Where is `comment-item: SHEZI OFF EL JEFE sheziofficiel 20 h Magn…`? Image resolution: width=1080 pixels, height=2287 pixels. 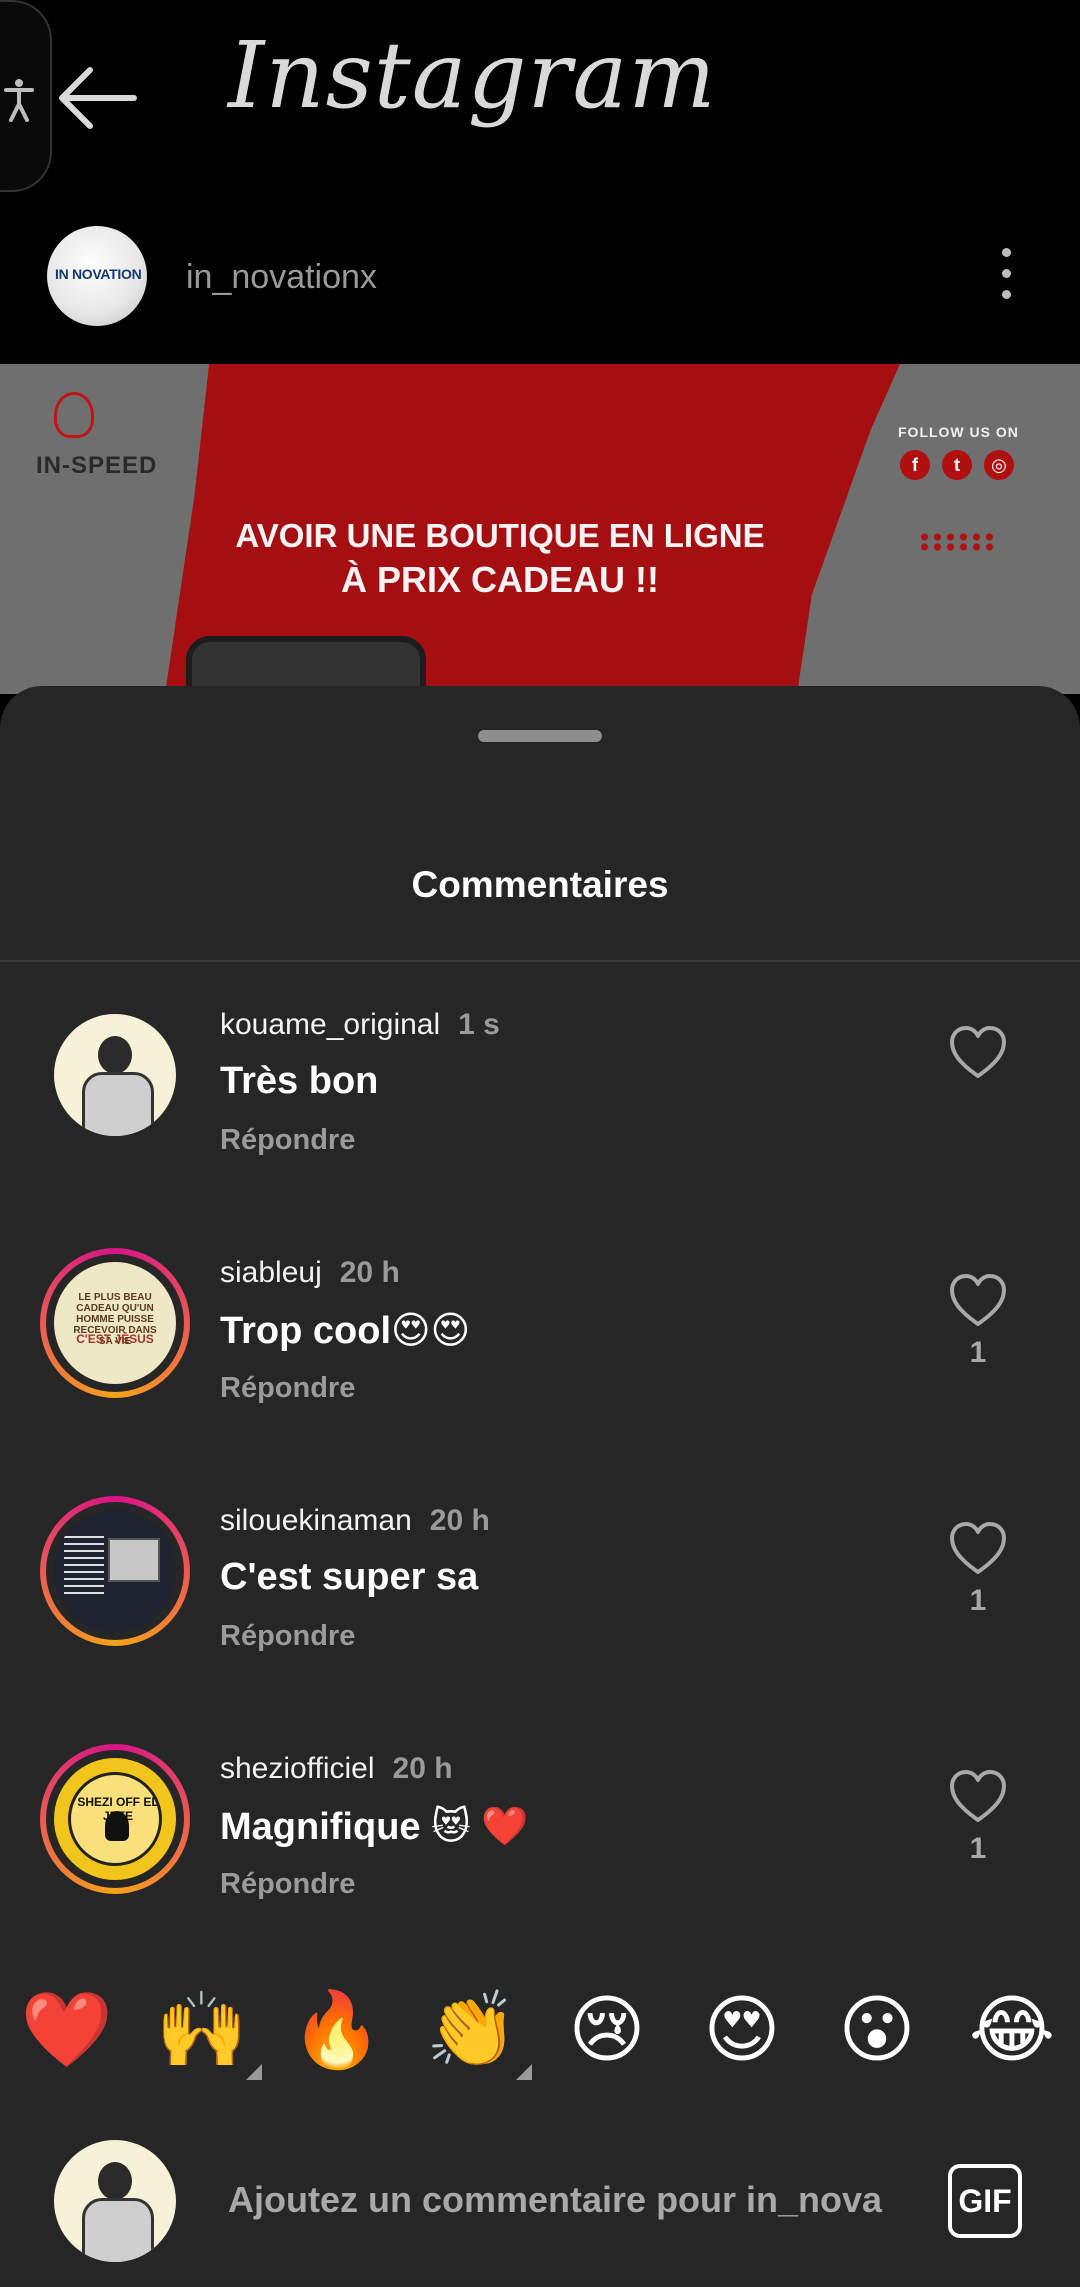 comment-item: SHEZI OFF EL JEFE sheziofficiel 20 h Magn… is located at coordinates (540, 1858).